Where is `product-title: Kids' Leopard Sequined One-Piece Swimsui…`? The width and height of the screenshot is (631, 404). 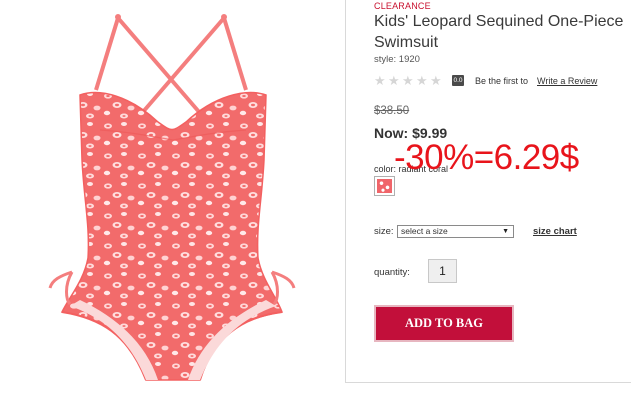 product-title: Kids' Leopard Sequined One-Piece Swimsui… is located at coordinates (499, 32).